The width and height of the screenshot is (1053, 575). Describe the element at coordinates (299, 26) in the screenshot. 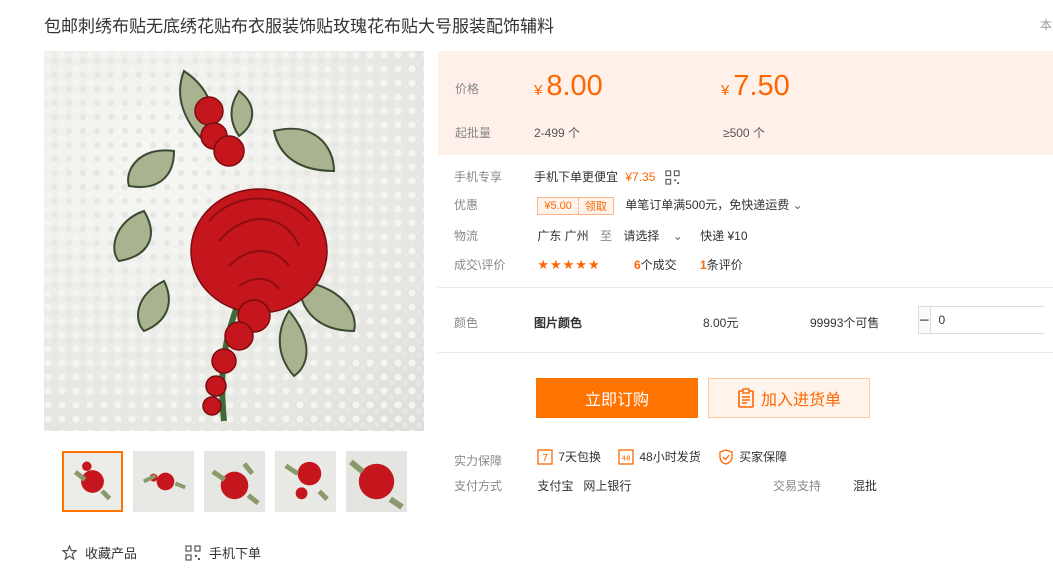

I see `product-title: 包邮刺绣布贴无底绣花贴布衣服装饰贴玫瑰花布贴大号服装配饰辅料` at that location.